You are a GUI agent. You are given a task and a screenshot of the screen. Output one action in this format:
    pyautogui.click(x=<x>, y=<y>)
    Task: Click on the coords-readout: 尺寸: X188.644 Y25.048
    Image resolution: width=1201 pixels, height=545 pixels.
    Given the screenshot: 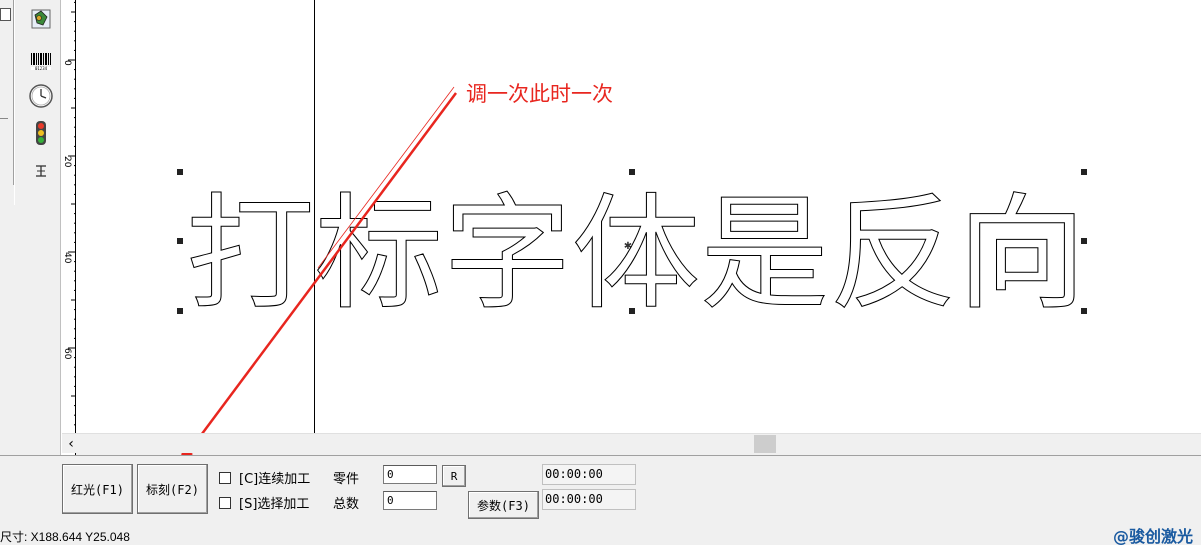 What is the action you would take?
    pyautogui.click(x=65, y=537)
    